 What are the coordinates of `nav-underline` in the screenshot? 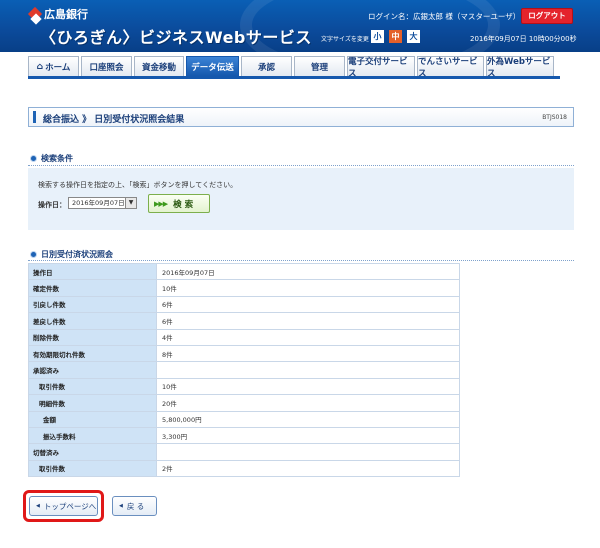 It's located at (294, 77).